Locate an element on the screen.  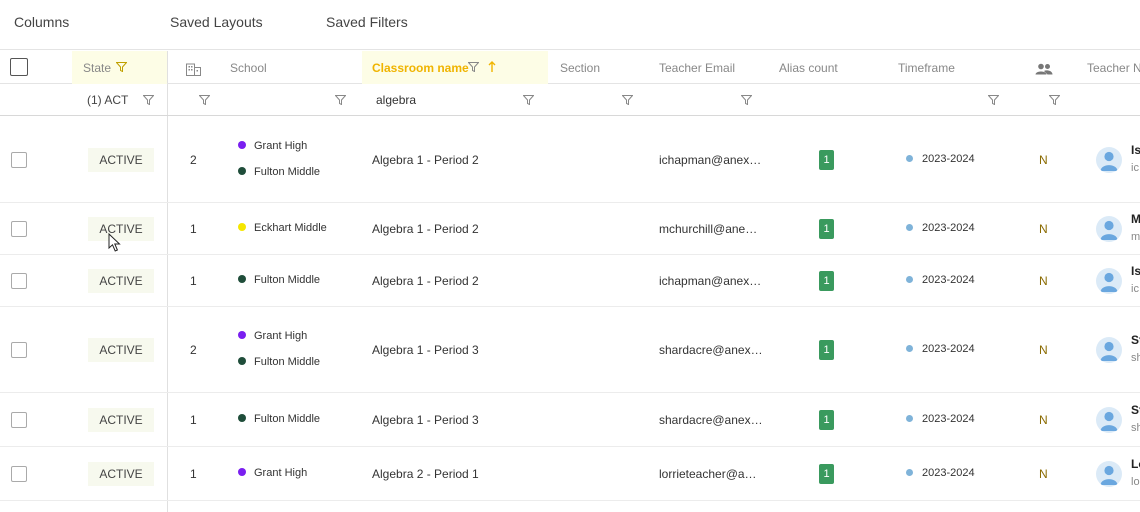
building-icon is located at coordinates (193, 69).